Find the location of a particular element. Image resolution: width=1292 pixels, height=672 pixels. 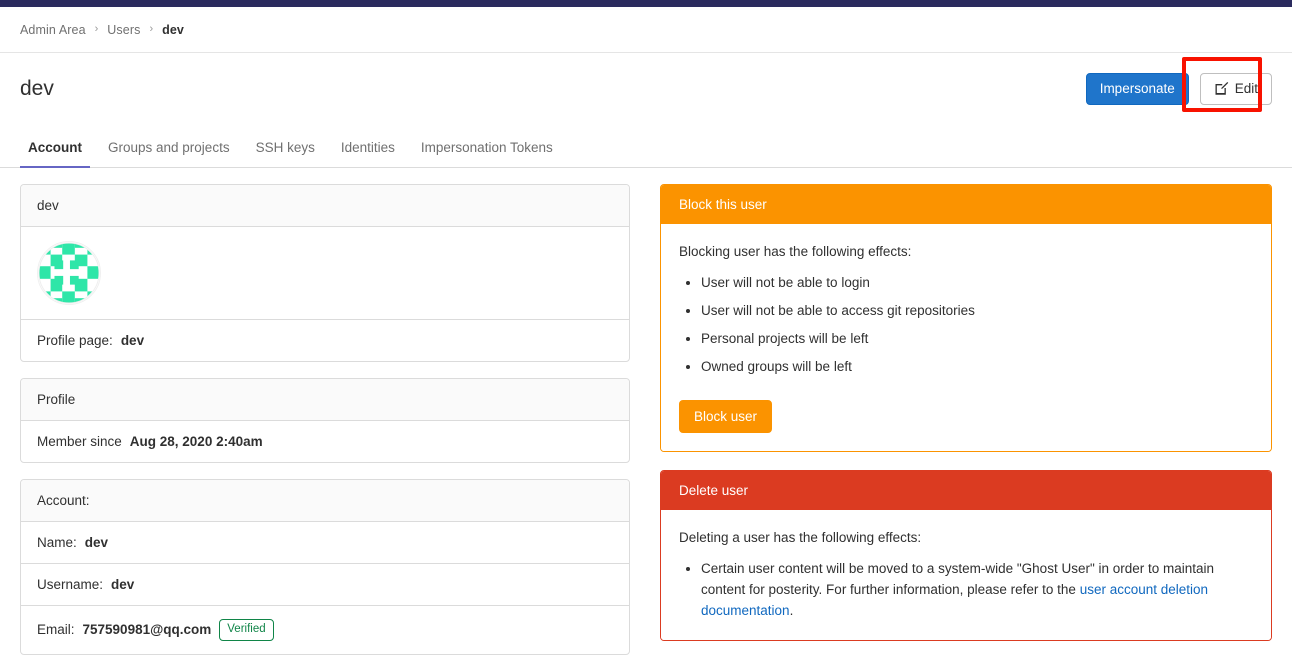

account-card-header: Account: is located at coordinates (325, 501).